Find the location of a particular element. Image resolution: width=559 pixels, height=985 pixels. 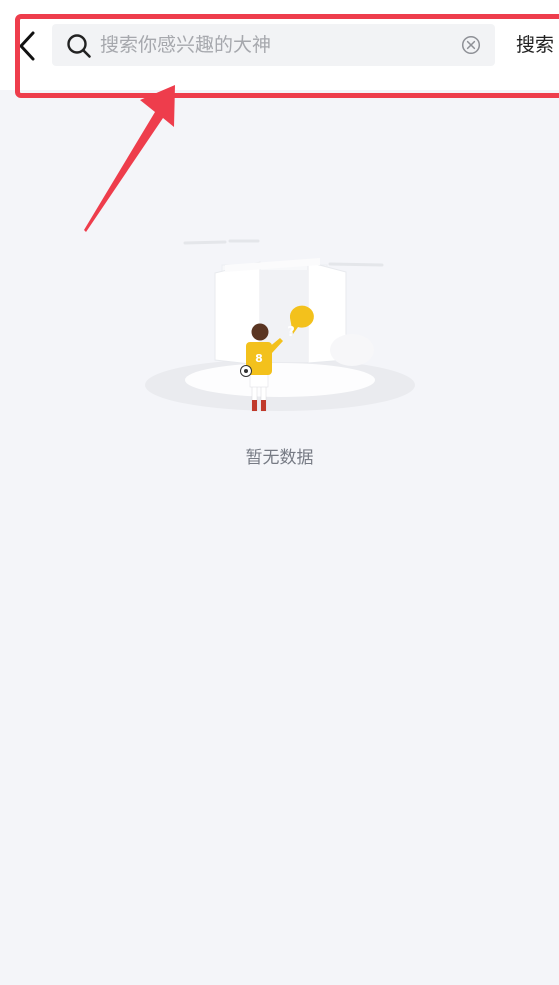

search-button: 搜索 is located at coordinates (535, 45).